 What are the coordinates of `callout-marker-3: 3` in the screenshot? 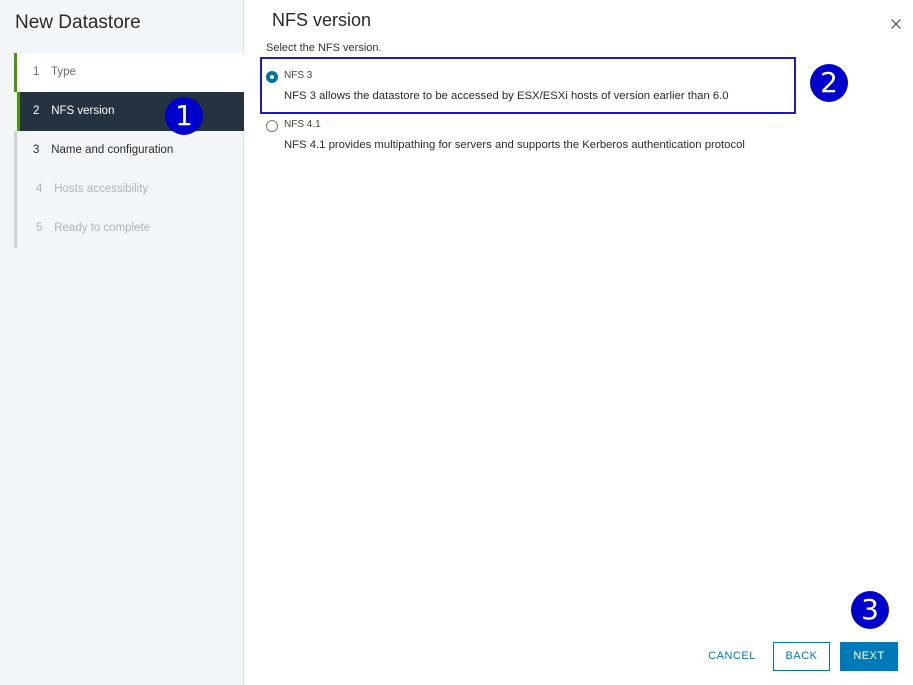 It's located at (870, 610).